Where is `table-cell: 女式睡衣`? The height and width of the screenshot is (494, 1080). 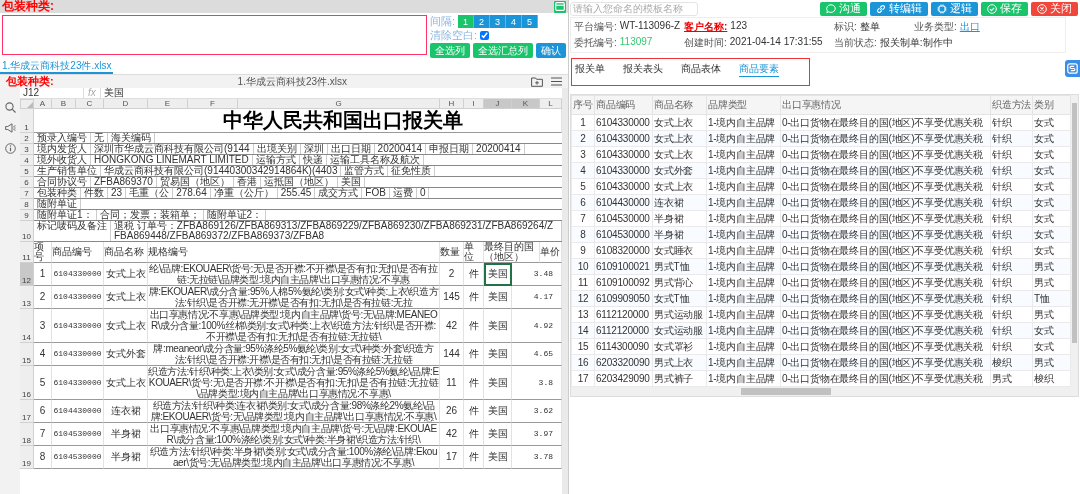
table-cell: 女式睡衣 is located at coordinates (679, 250).